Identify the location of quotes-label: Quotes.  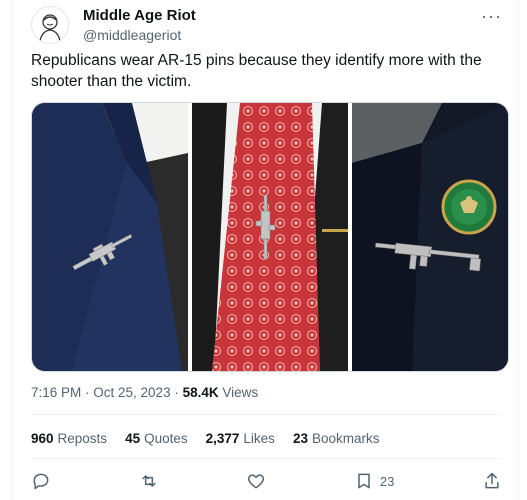
(166, 438).